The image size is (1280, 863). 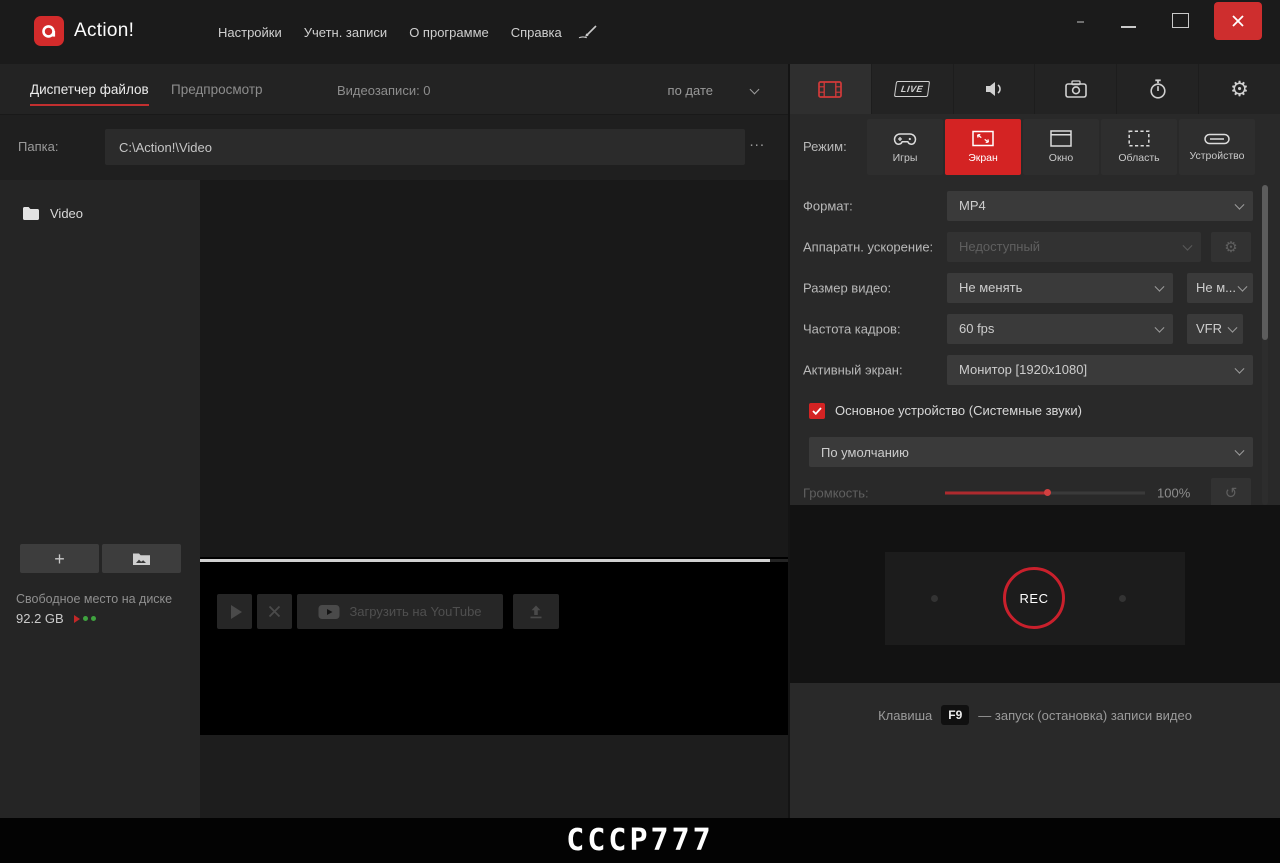 I want to click on hotkey-suffix: — запуск (остановка) записи видео, so click(x=1085, y=715).